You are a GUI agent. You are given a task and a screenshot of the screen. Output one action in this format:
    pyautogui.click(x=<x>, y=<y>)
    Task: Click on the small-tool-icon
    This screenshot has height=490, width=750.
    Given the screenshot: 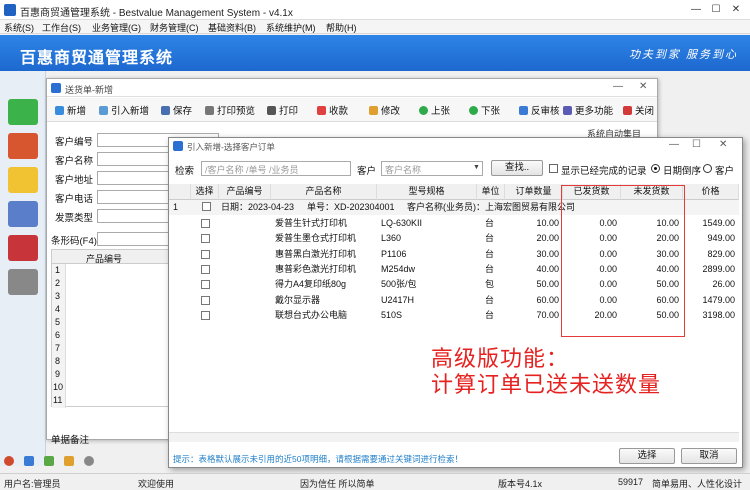 What is the action you would take?
    pyautogui.click(x=49, y=461)
    